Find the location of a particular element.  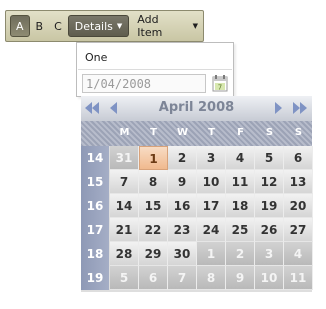

next-month-icon is located at coordinates (279, 108).